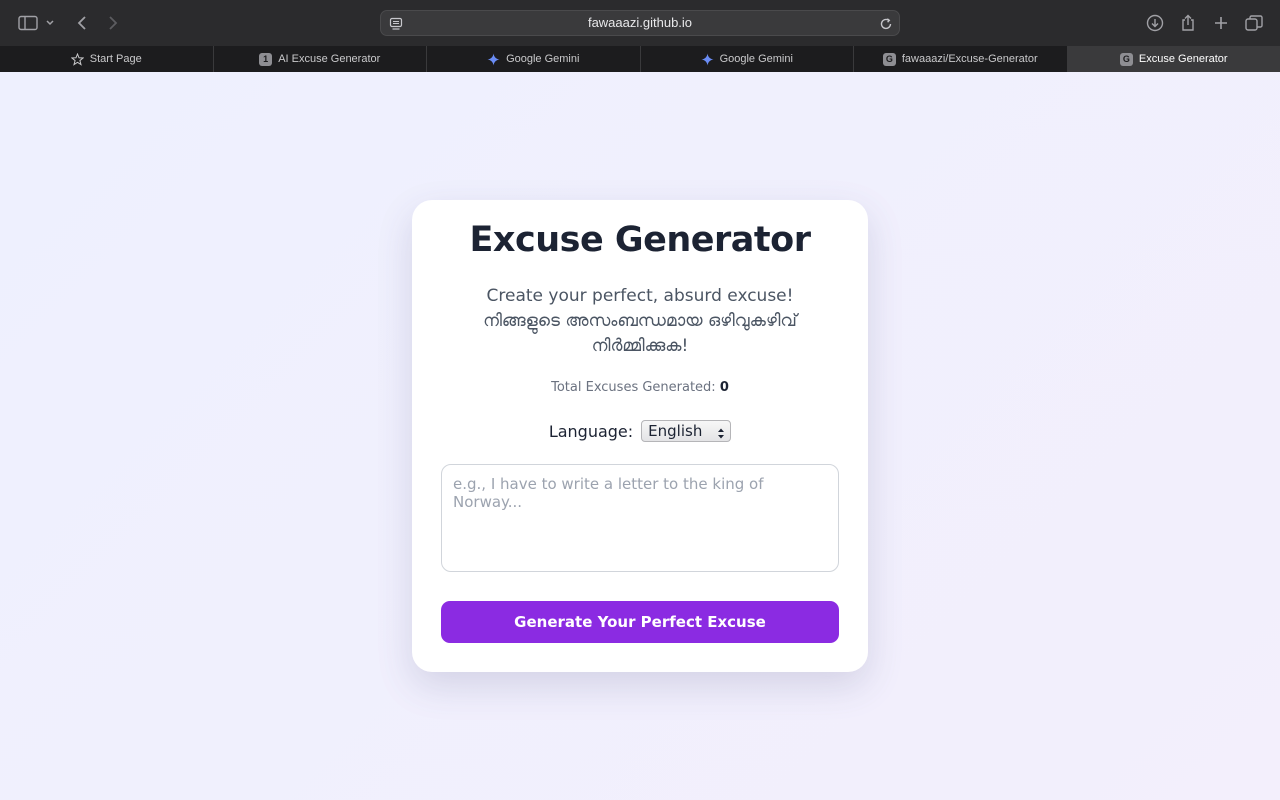 Image resolution: width=1280 pixels, height=800 pixels. What do you see at coordinates (1254, 23) in the screenshot?
I see `tab-overview-icon` at bounding box center [1254, 23].